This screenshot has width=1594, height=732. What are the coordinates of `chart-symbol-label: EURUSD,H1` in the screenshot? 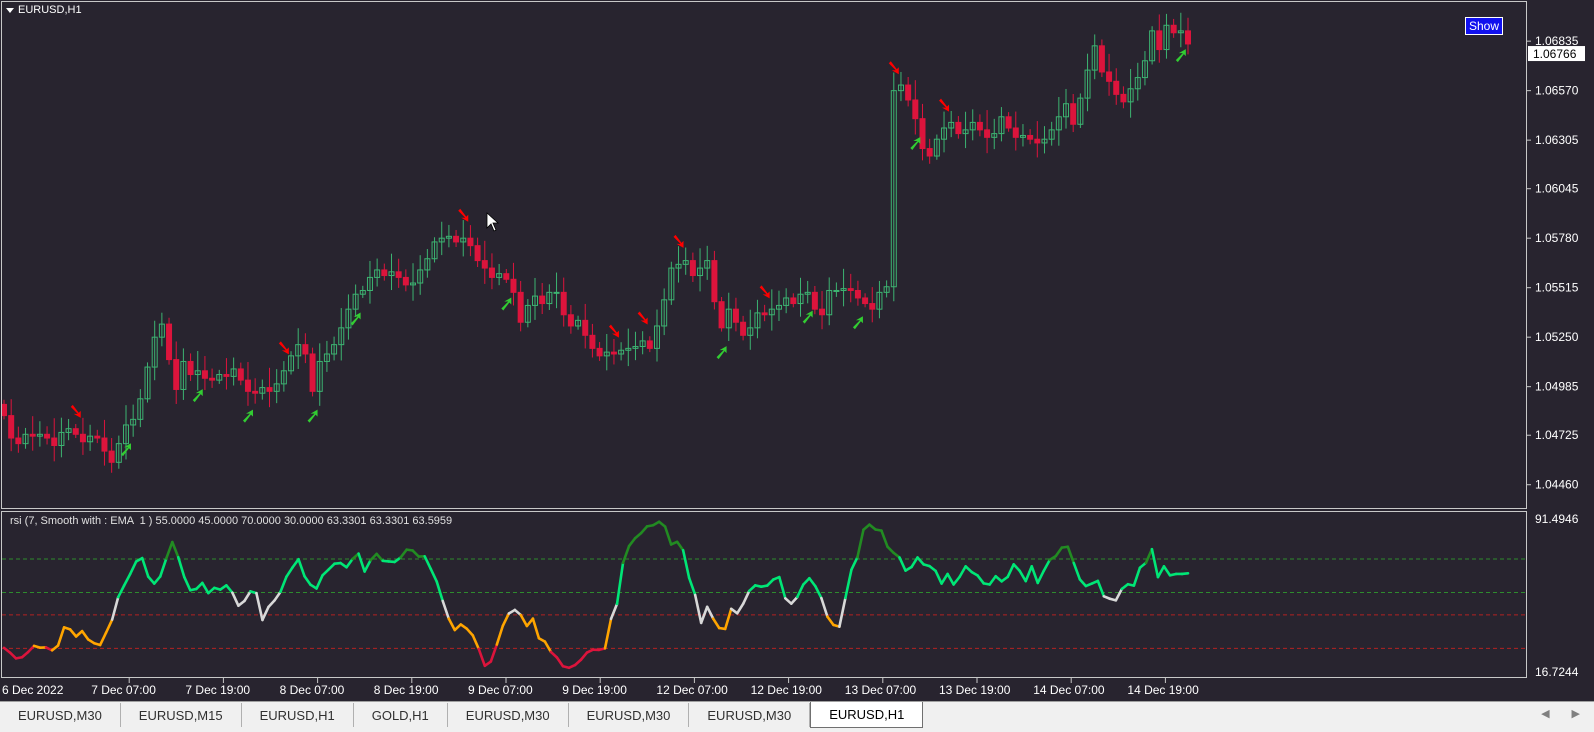 It's located at (44, 10).